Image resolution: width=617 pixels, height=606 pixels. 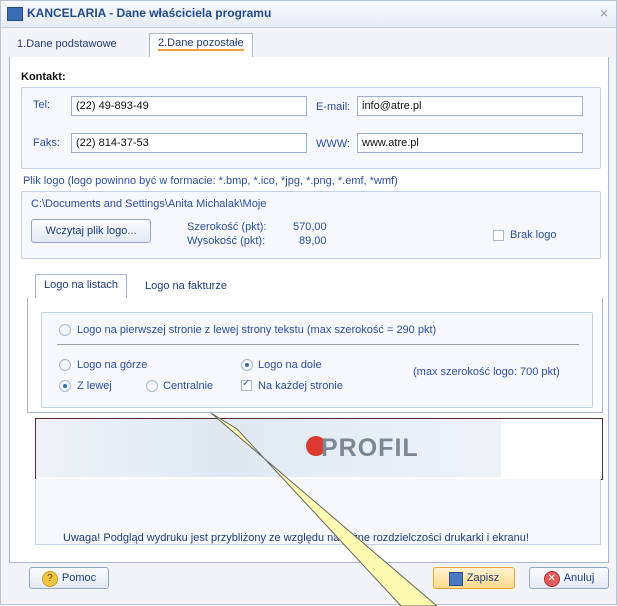 What do you see at coordinates (324, 509) in the screenshot?
I see `annotation-arrow` at bounding box center [324, 509].